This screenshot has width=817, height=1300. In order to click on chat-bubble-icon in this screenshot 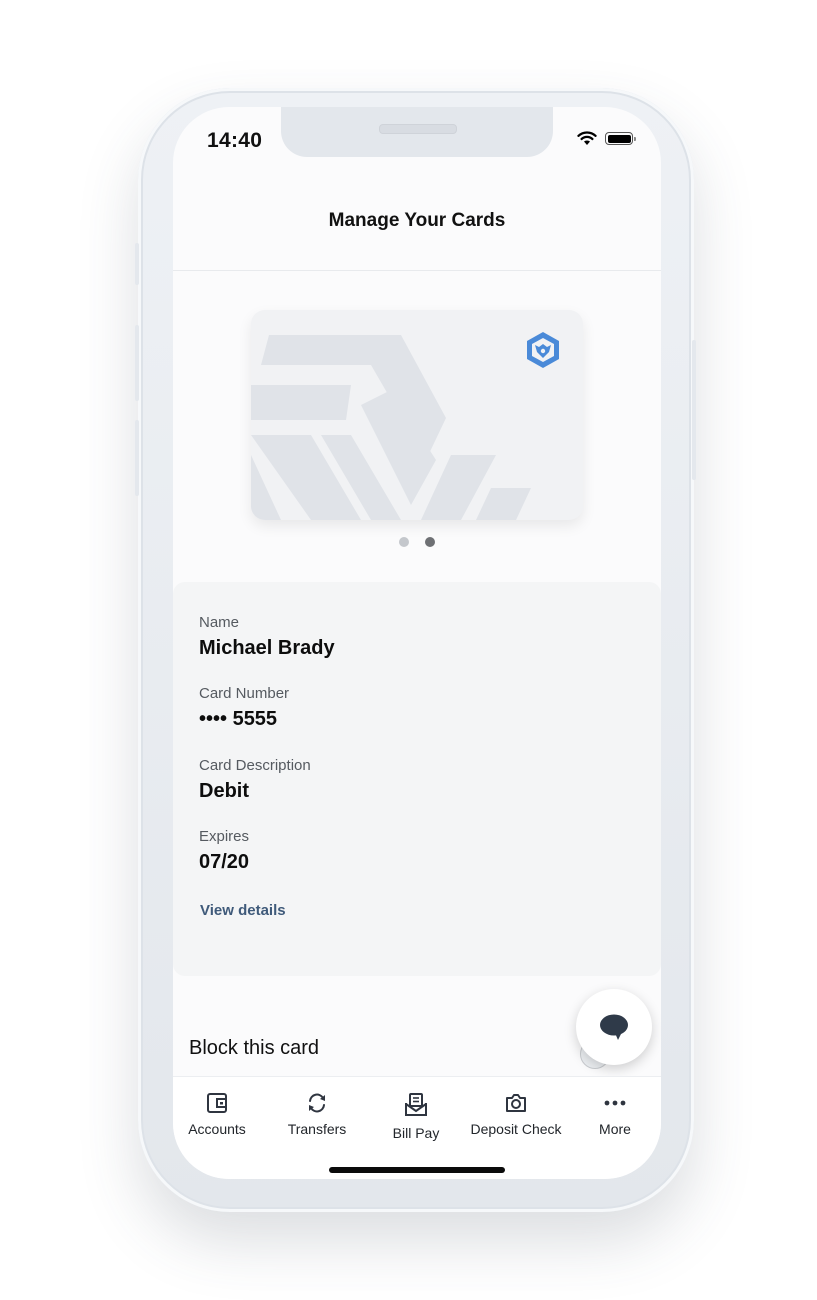, I will do `click(614, 1027)`.